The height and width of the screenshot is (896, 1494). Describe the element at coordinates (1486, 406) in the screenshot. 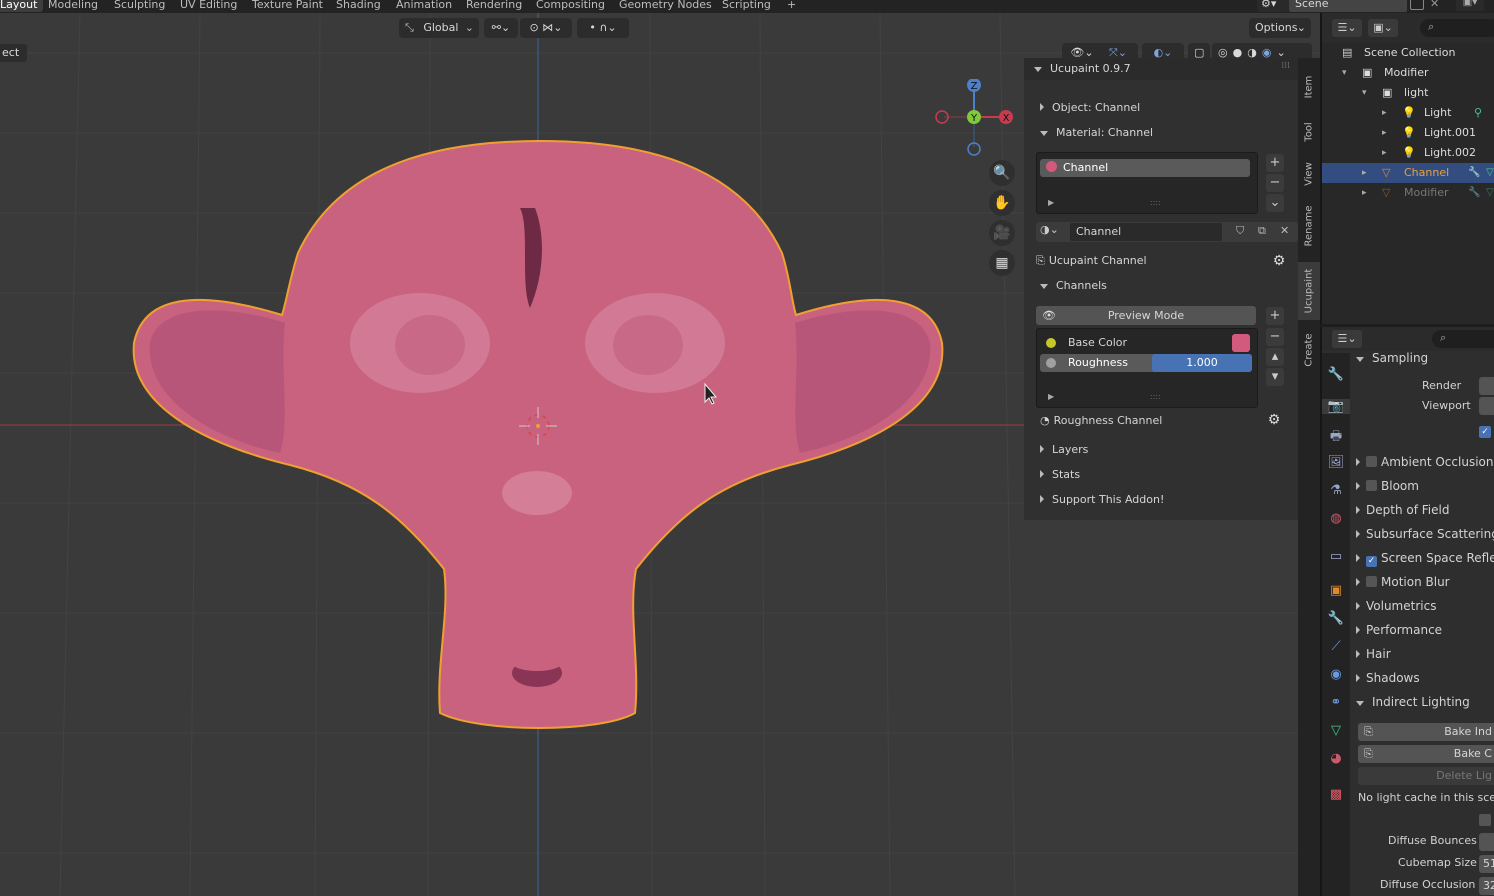

I see `viewport-samples-field` at that location.